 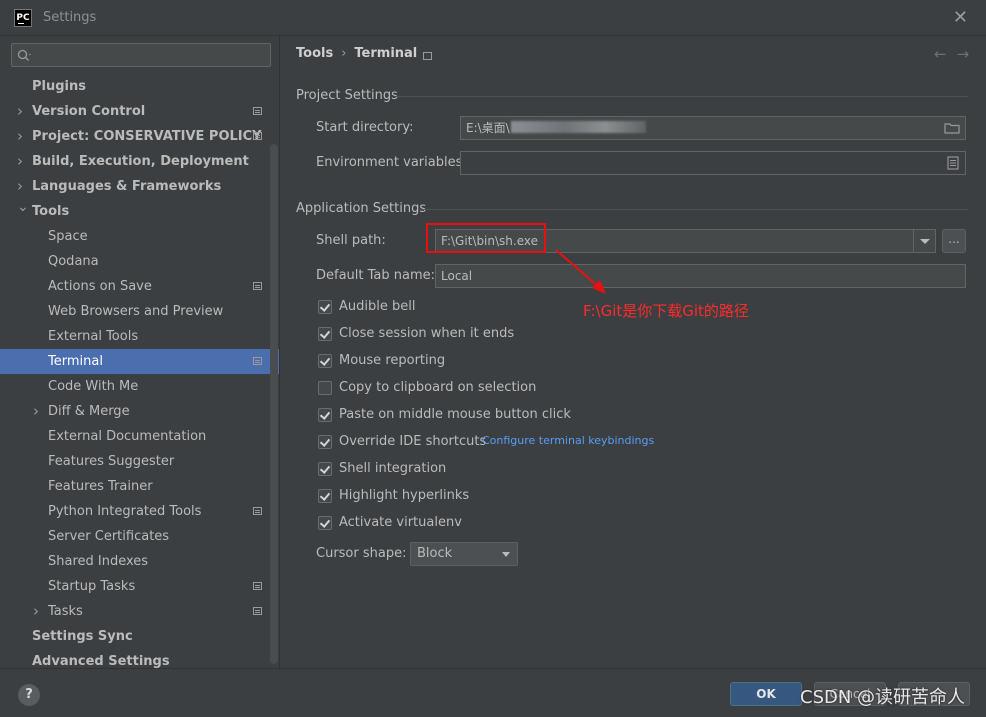 I want to click on checkbox-label: Override IDE shortcuts, so click(x=413, y=441).